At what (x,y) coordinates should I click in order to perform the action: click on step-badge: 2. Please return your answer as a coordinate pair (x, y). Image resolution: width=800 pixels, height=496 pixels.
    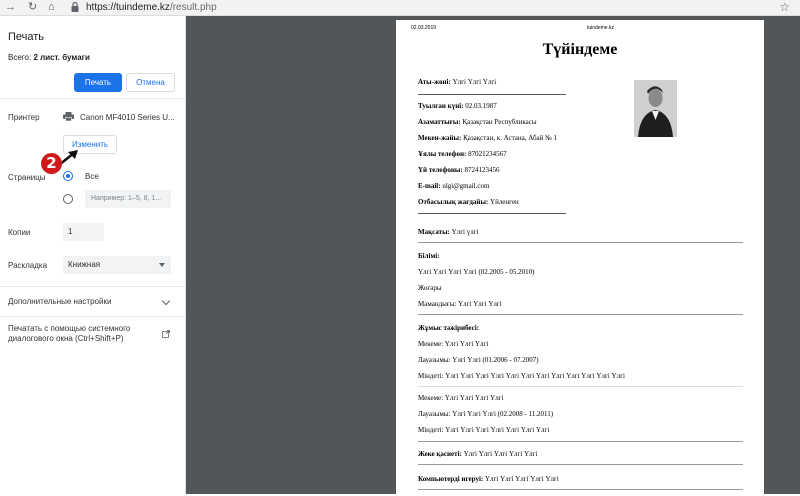
    Looking at the image, I should click on (51, 163).